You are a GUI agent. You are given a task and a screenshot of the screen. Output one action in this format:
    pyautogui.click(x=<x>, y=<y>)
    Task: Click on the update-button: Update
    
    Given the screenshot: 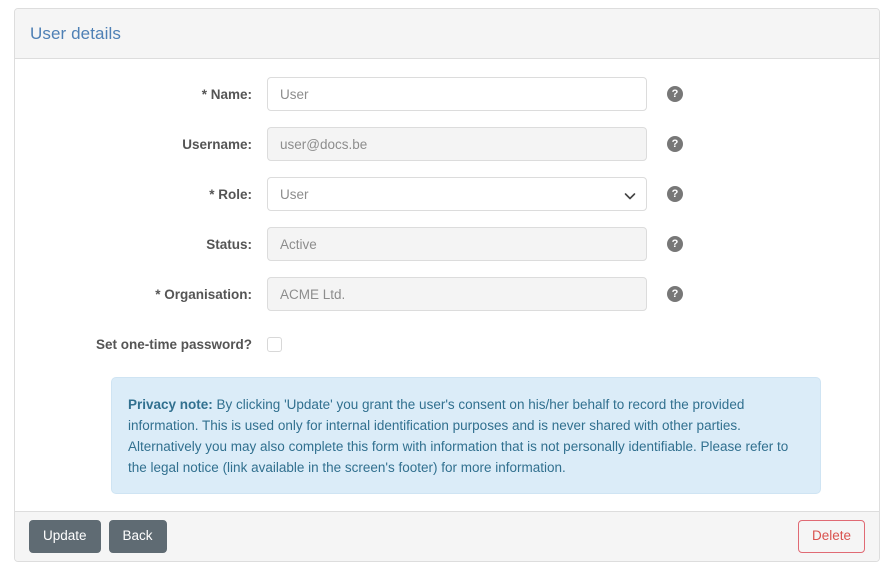 What is the action you would take?
    pyautogui.click(x=65, y=536)
    